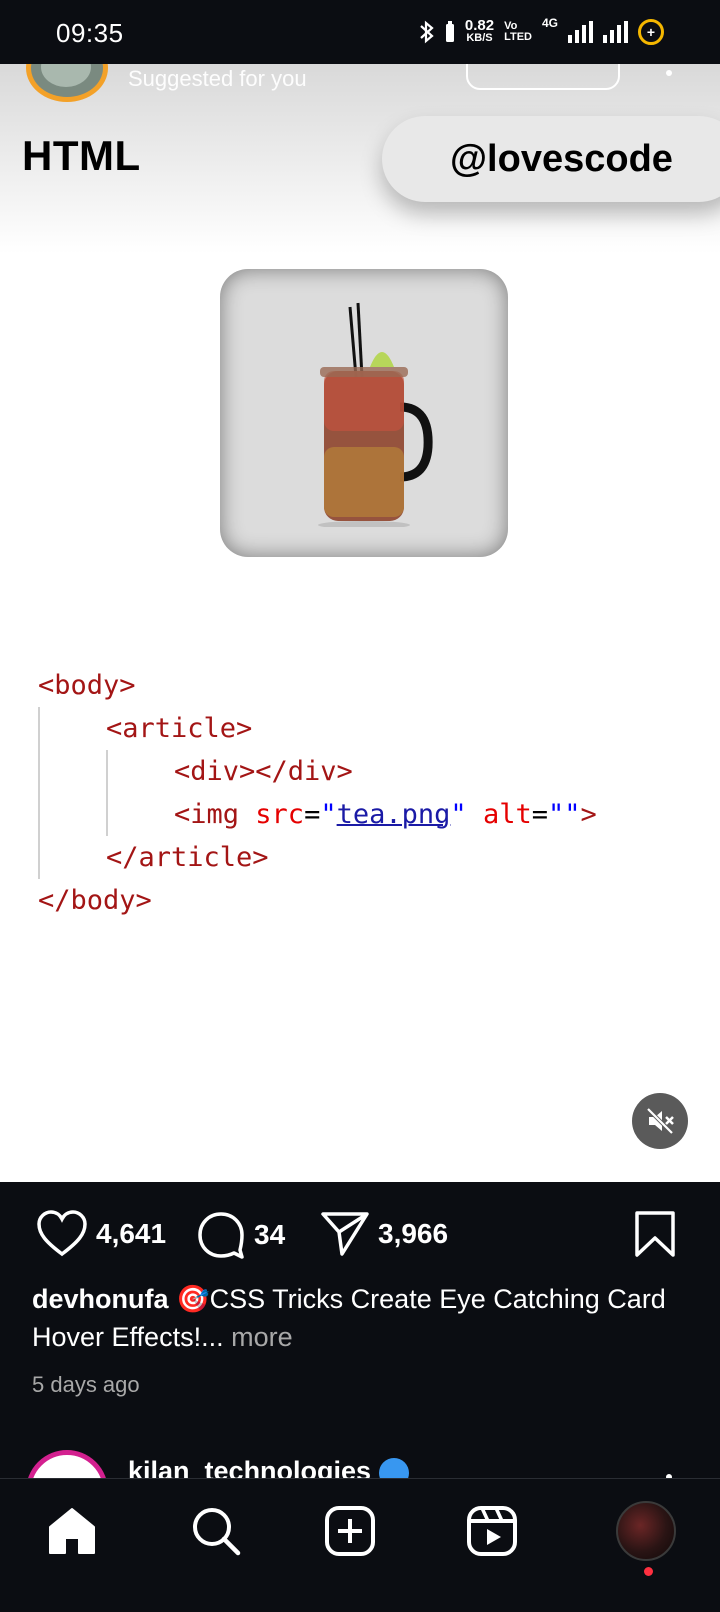 This screenshot has width=720, height=1612. What do you see at coordinates (541, 32) in the screenshot?
I see `status-icons: 0.82 KB/S Vo LTED 4G +` at bounding box center [541, 32].